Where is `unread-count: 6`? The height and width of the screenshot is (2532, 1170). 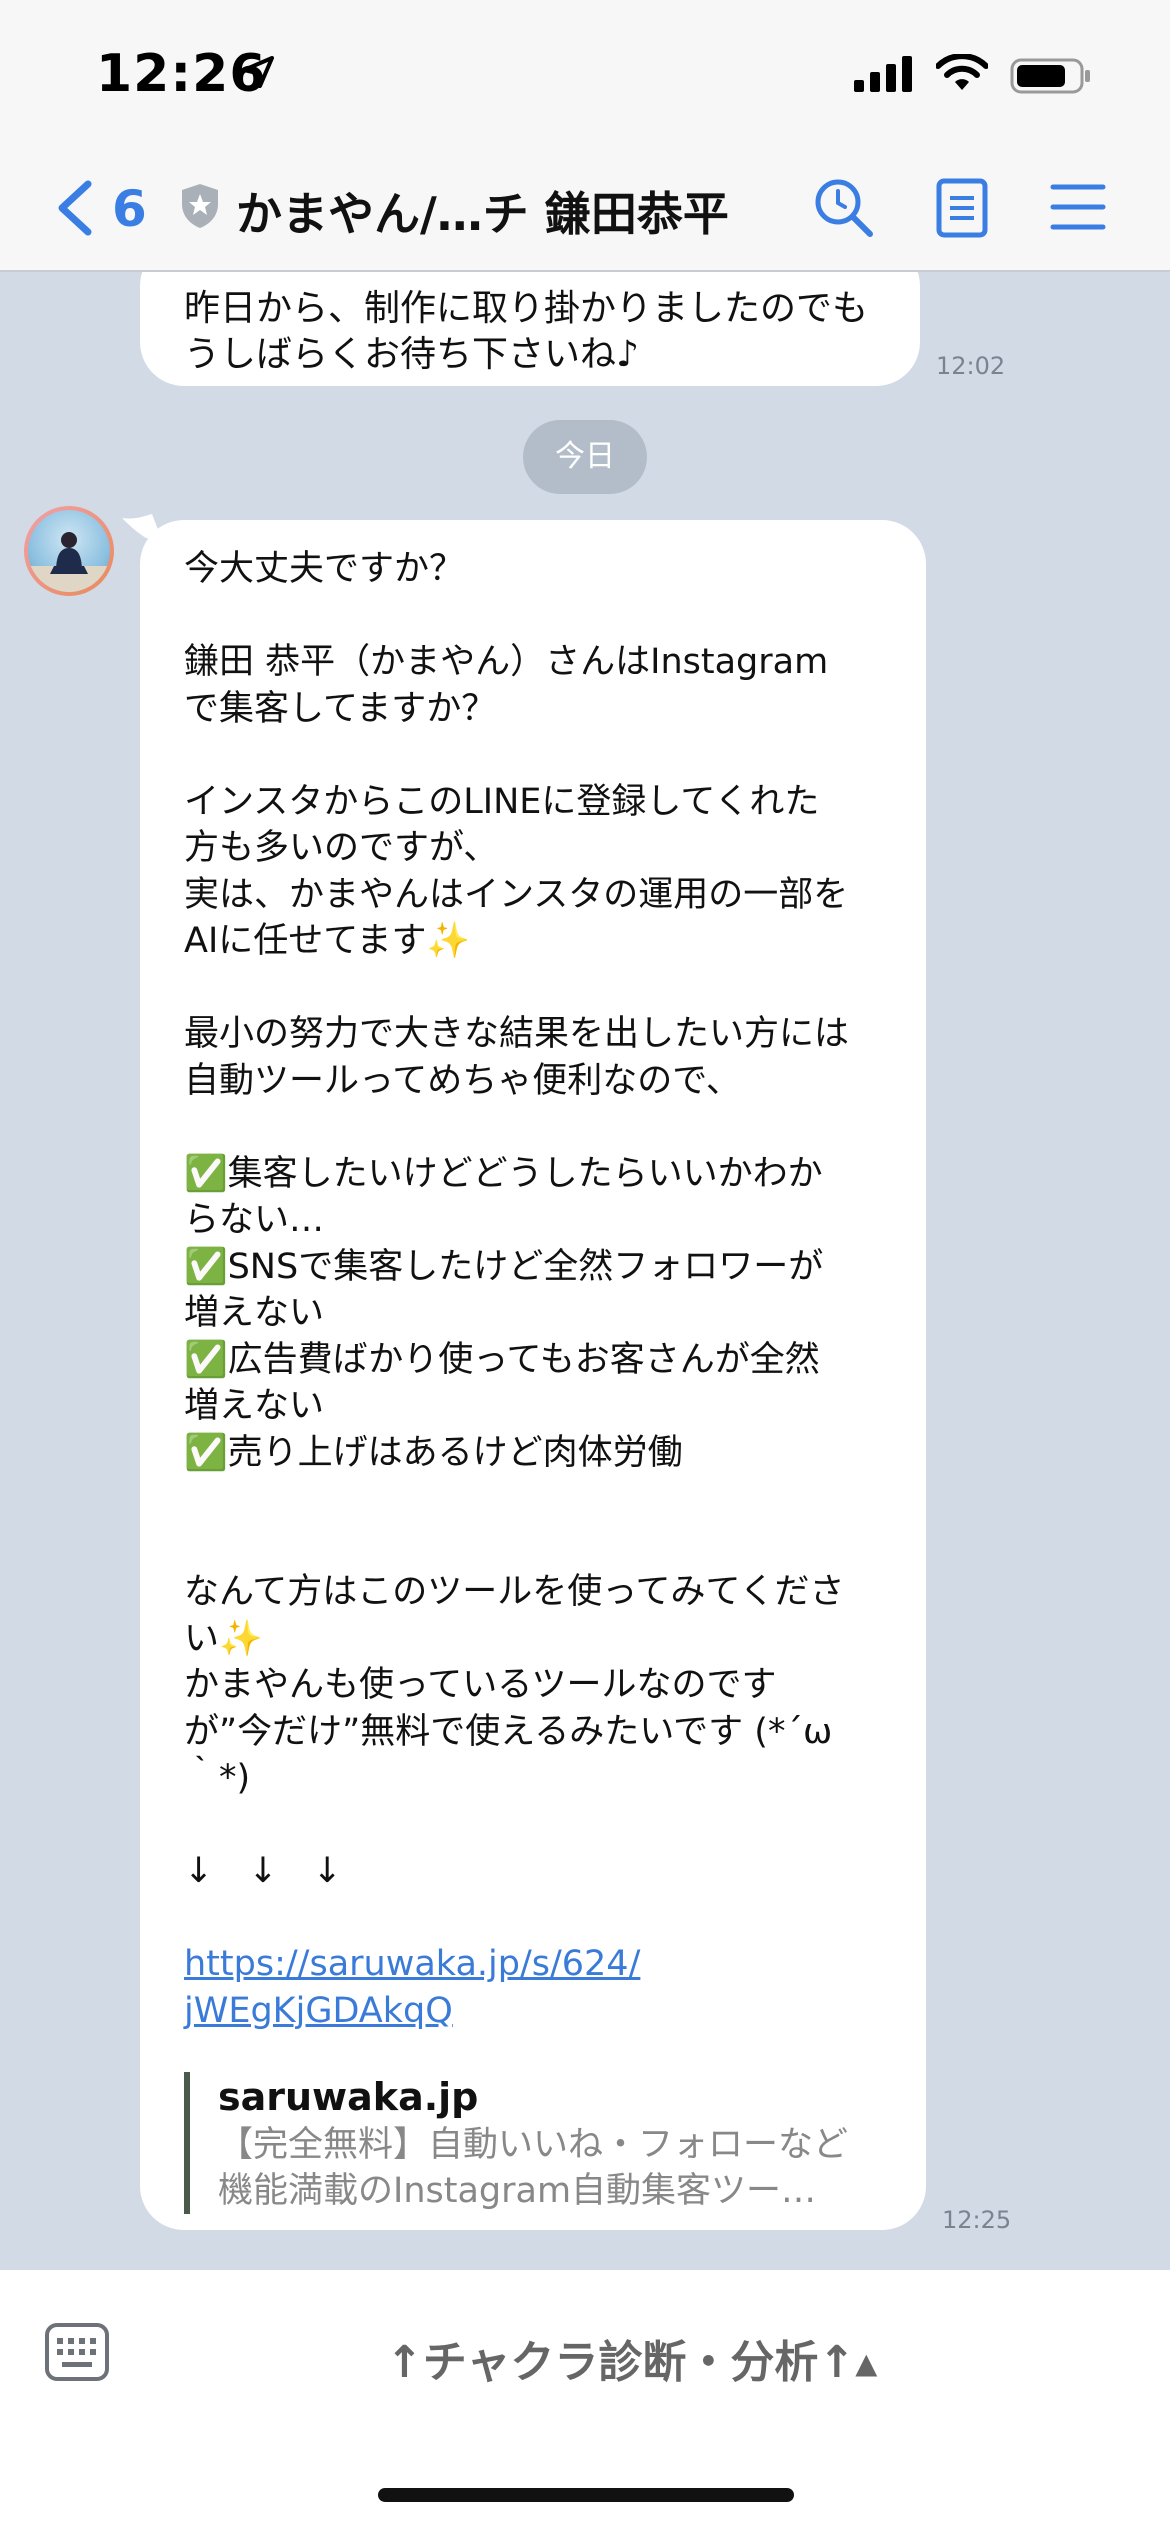
unread-count: 6 is located at coordinates (129, 209).